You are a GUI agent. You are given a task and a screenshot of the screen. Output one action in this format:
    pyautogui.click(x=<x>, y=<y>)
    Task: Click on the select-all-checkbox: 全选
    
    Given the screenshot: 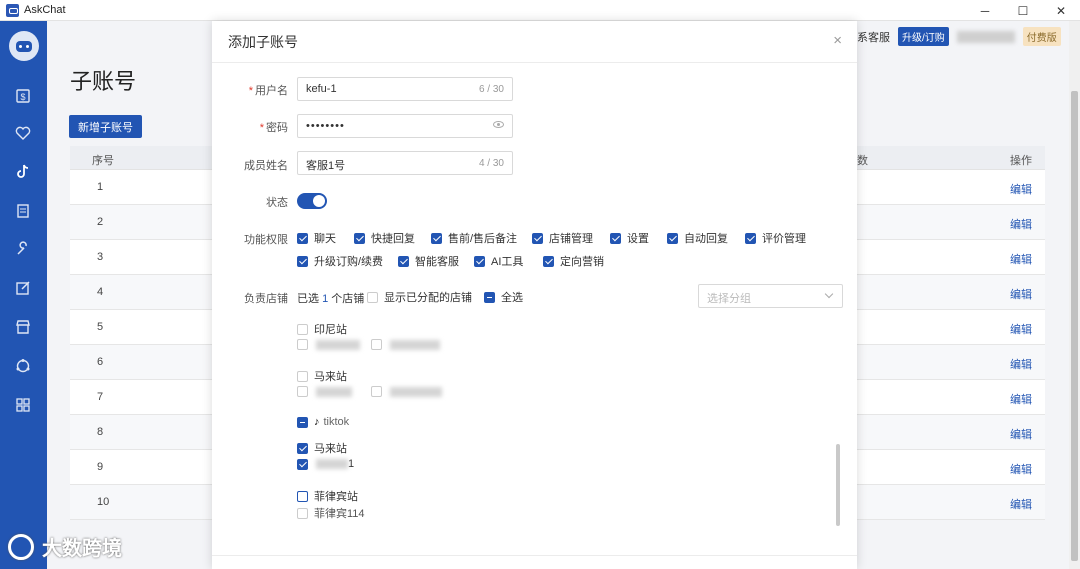 What is the action you would take?
    pyautogui.click(x=503, y=297)
    